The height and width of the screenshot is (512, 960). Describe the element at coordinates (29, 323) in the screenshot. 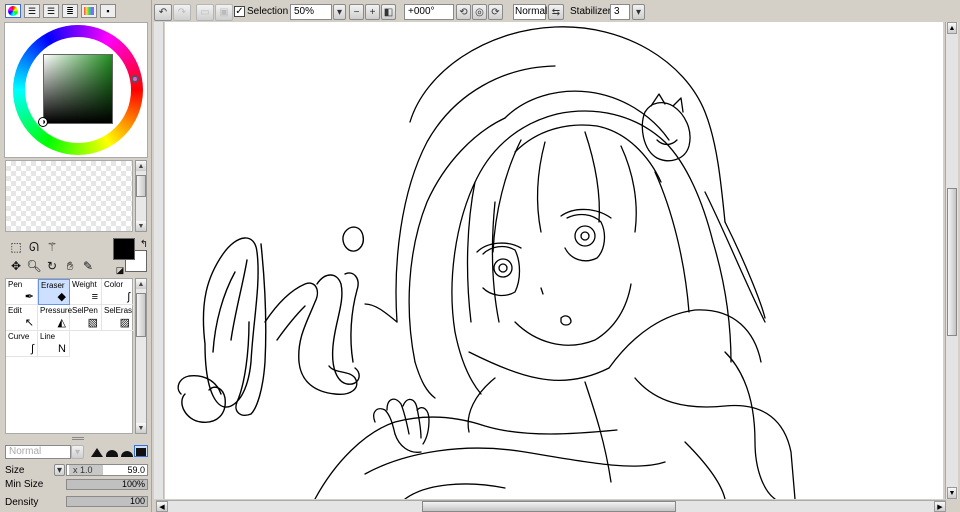

I see `edit-icon: ↖` at that location.